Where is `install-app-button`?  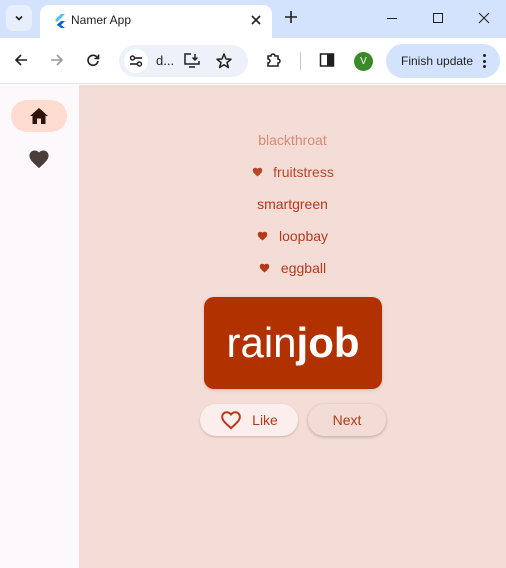
install-app-button is located at coordinates (192, 63).